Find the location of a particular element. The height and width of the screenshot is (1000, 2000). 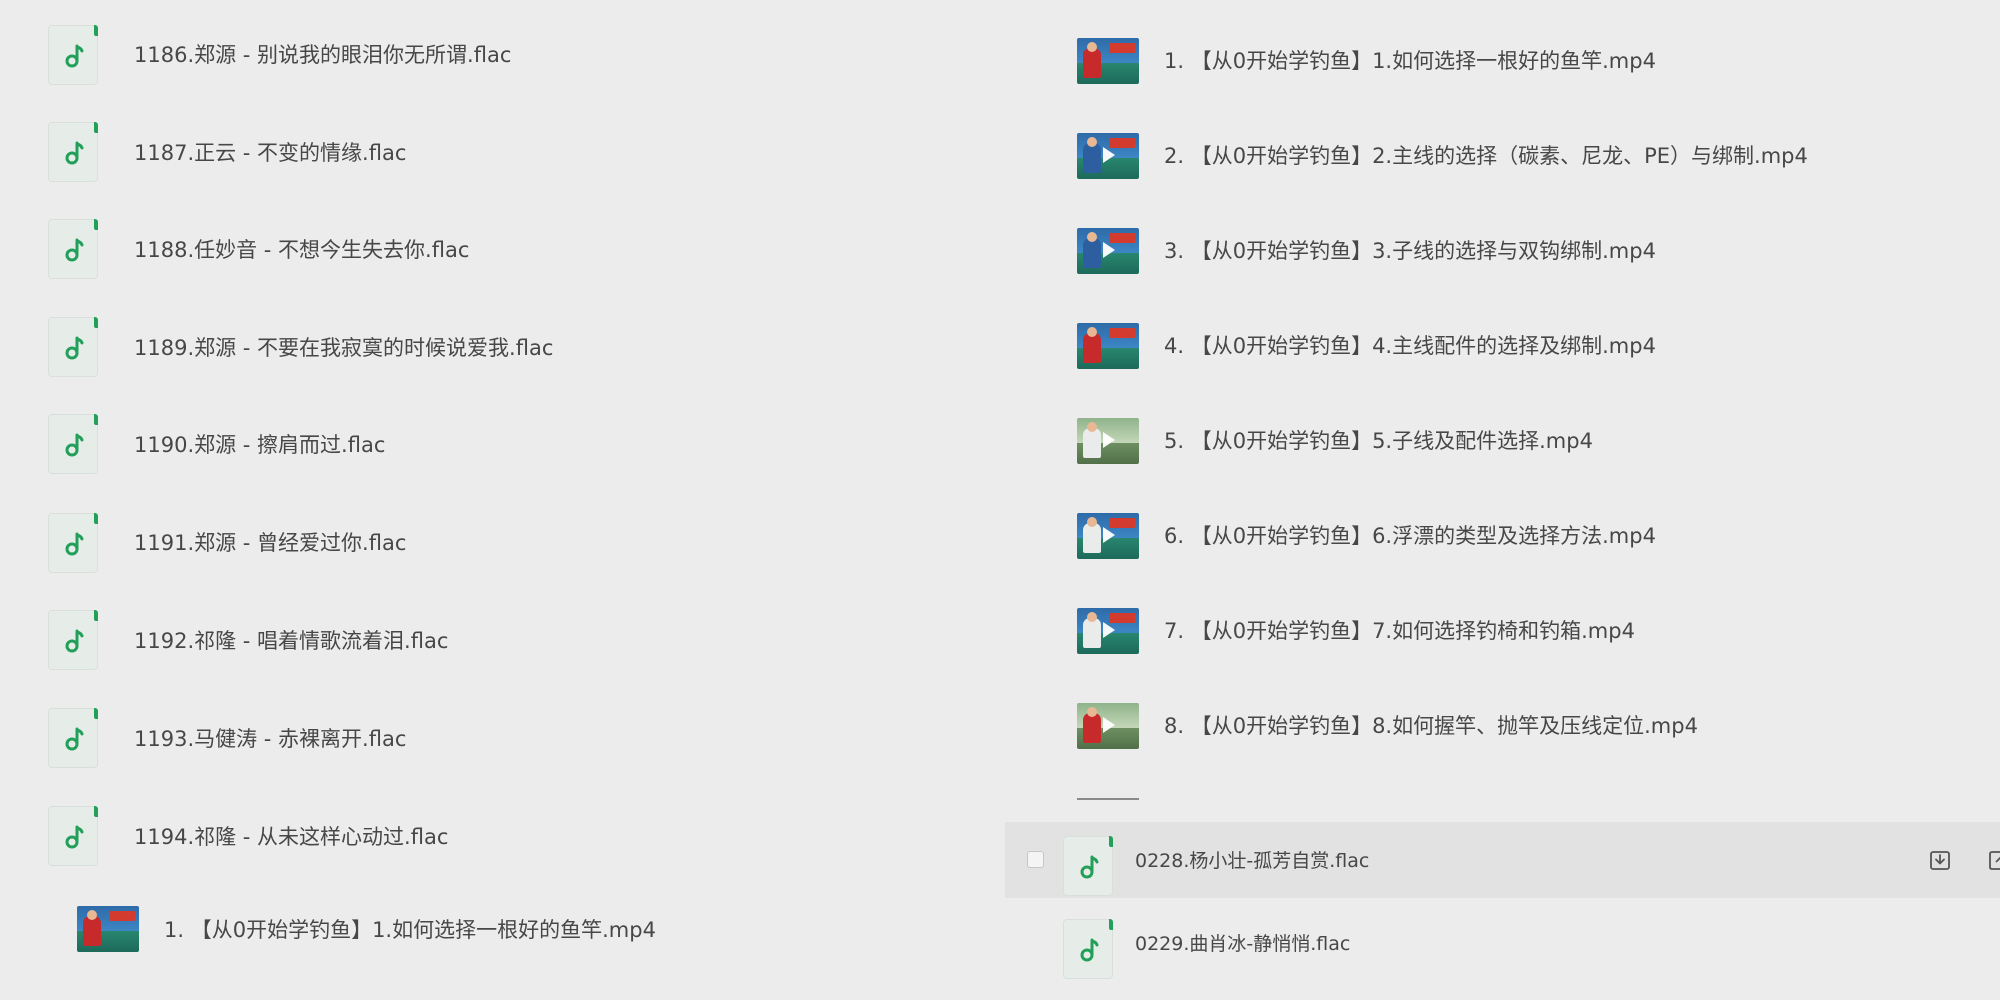

file-name: 4. 【从0开始学钓鱼】4.主线配件的选择及绑制.mp4 is located at coordinates (1410, 346).